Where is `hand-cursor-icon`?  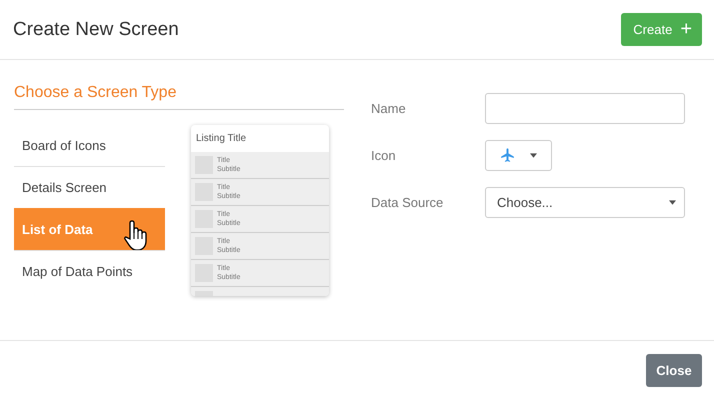 hand-cursor-icon is located at coordinates (136, 235).